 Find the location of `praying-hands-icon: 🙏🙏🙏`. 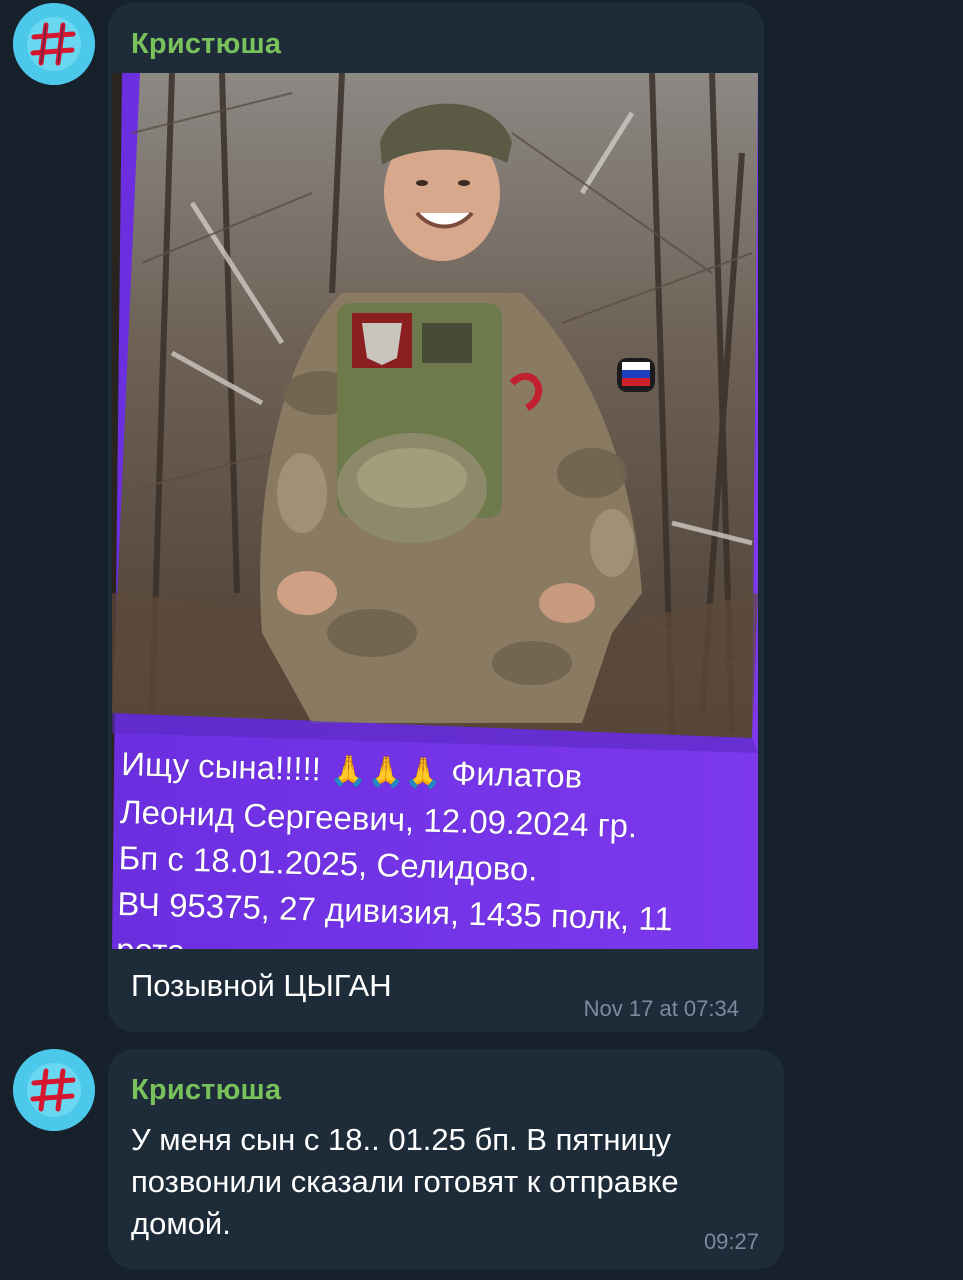

praying-hands-icon: 🙏🙏🙏 is located at coordinates (386, 772).